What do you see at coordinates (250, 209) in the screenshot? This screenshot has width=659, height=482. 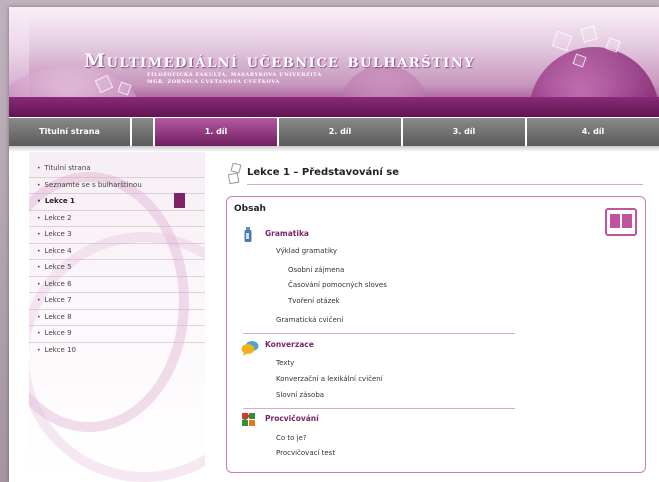 I see `contents-heading: Obsah` at bounding box center [250, 209].